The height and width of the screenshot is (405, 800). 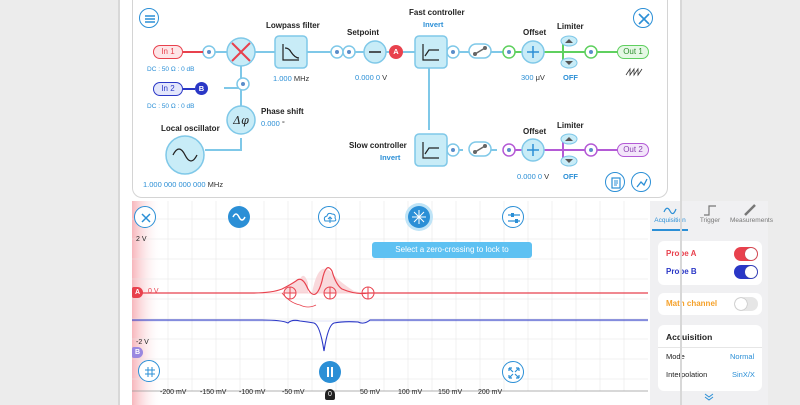 What do you see at coordinates (709, 397) in the screenshot?
I see `scroll-down-icon` at bounding box center [709, 397].